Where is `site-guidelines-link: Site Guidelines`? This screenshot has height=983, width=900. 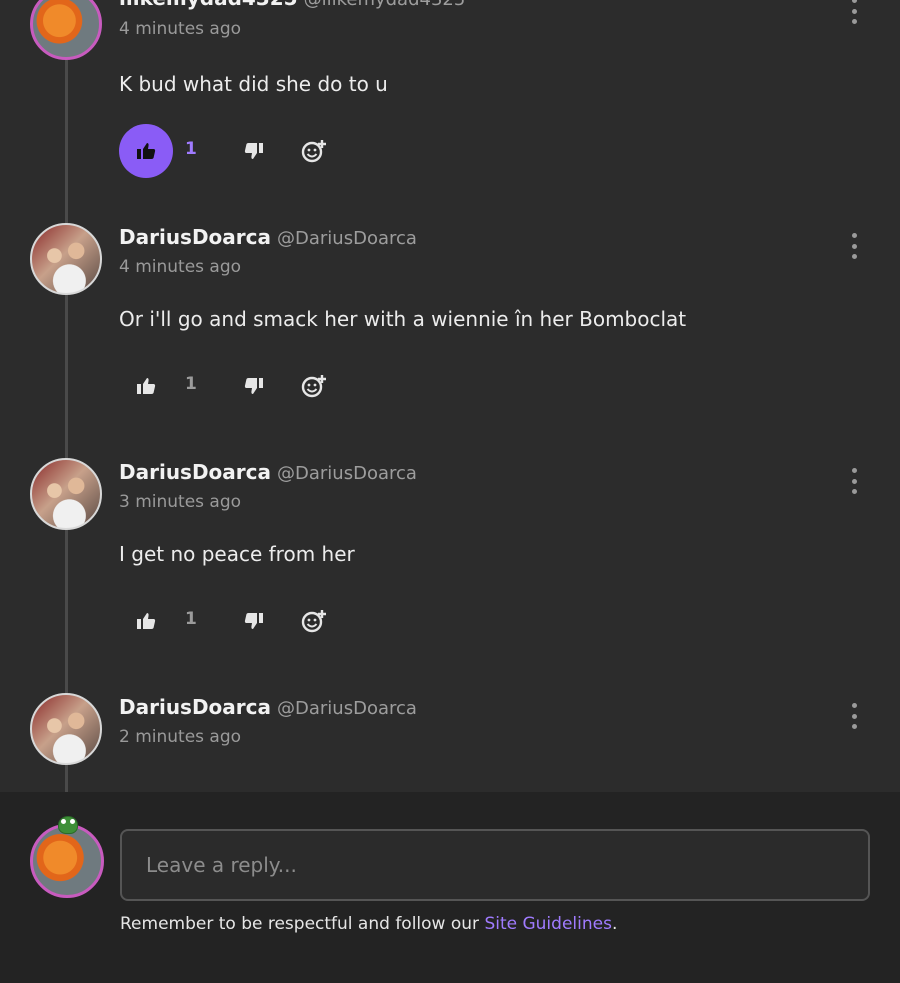
site-guidelines-link: Site Guidelines is located at coordinates (548, 924).